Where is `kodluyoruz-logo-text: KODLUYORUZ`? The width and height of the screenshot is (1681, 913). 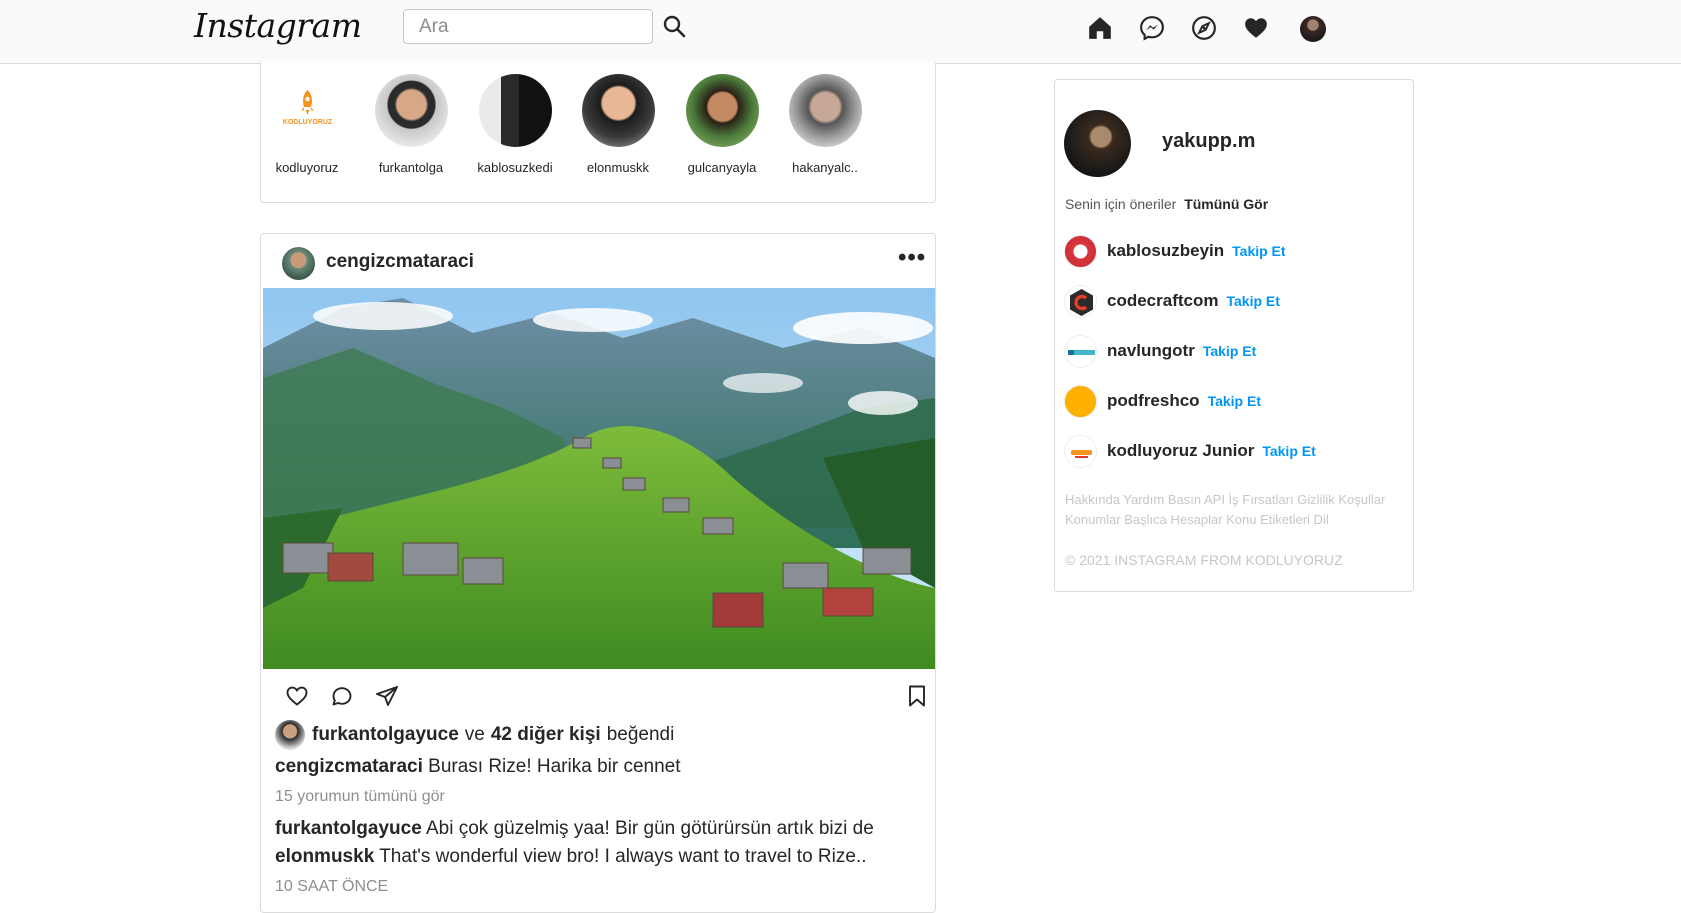 kodluyoruz-logo-text: KODLUYORUZ is located at coordinates (307, 122).